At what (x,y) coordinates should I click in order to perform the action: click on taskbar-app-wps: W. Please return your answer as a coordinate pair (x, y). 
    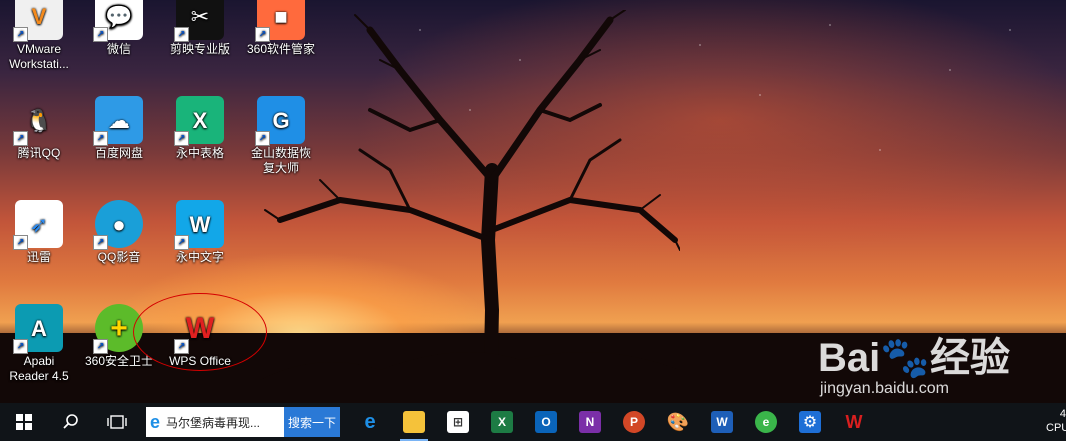
    Looking at the image, I should click on (854, 422).